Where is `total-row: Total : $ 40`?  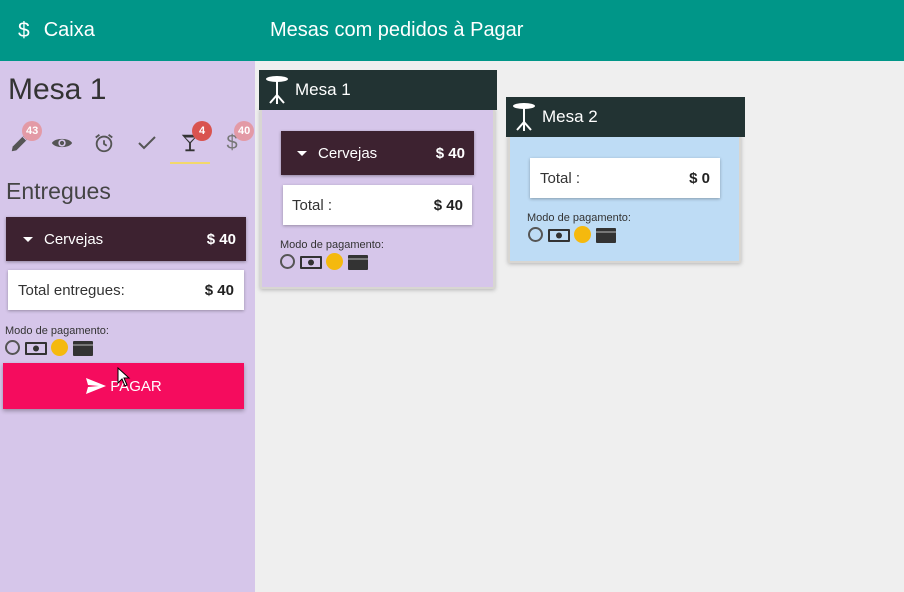 total-row: Total : $ 40 is located at coordinates (377, 205).